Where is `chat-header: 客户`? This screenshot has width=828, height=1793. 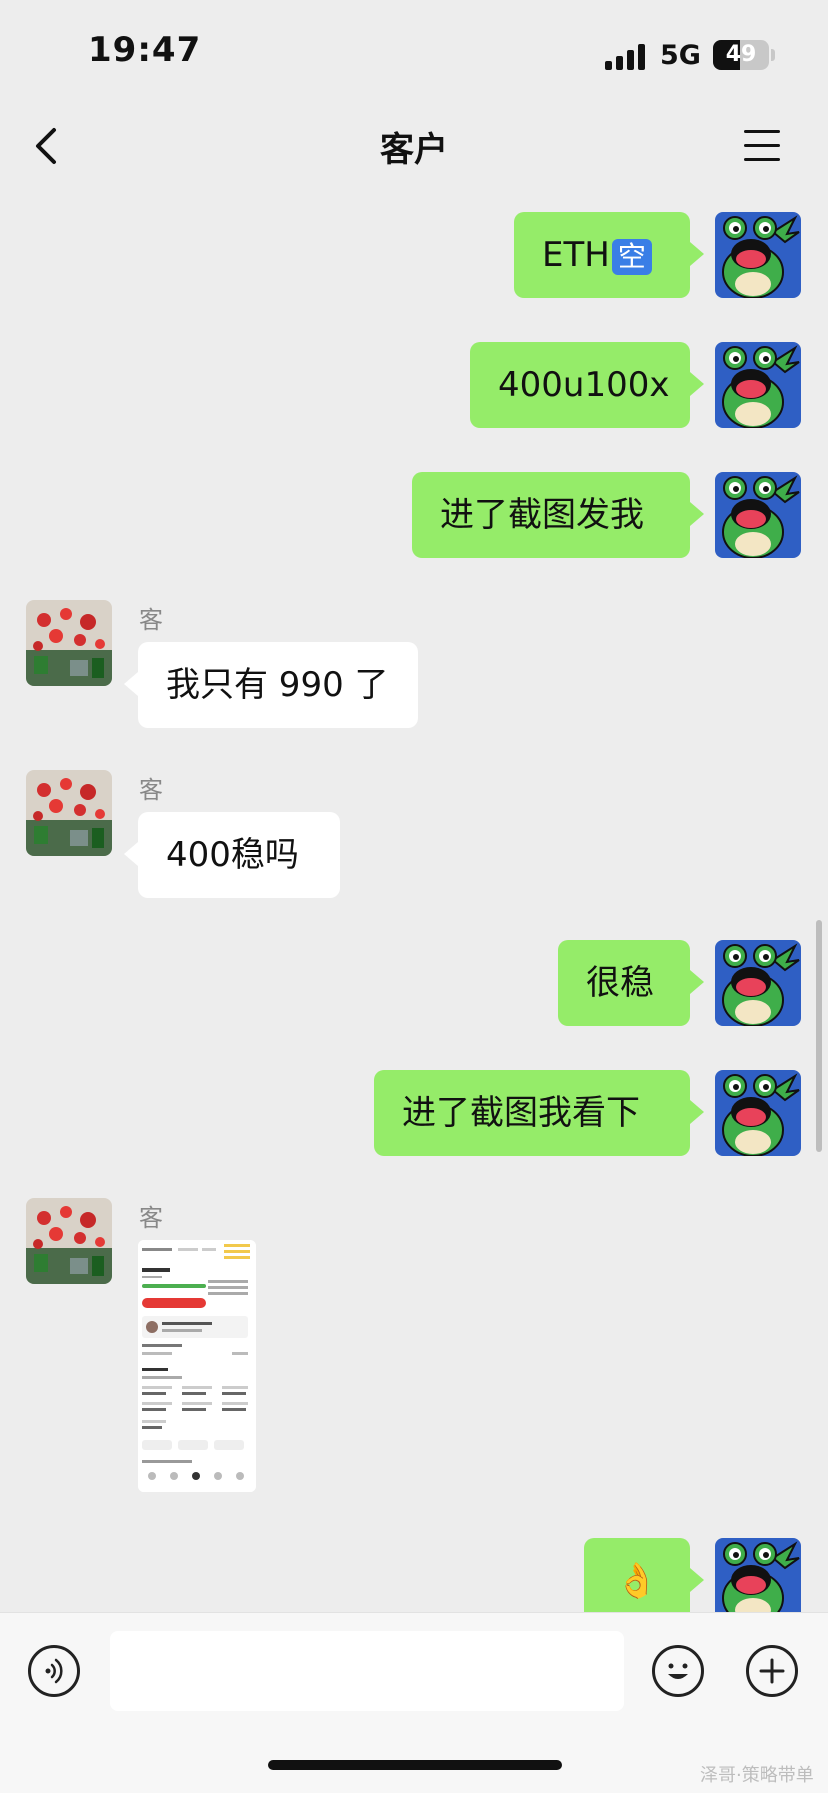 chat-header: 客户 is located at coordinates (414, 146).